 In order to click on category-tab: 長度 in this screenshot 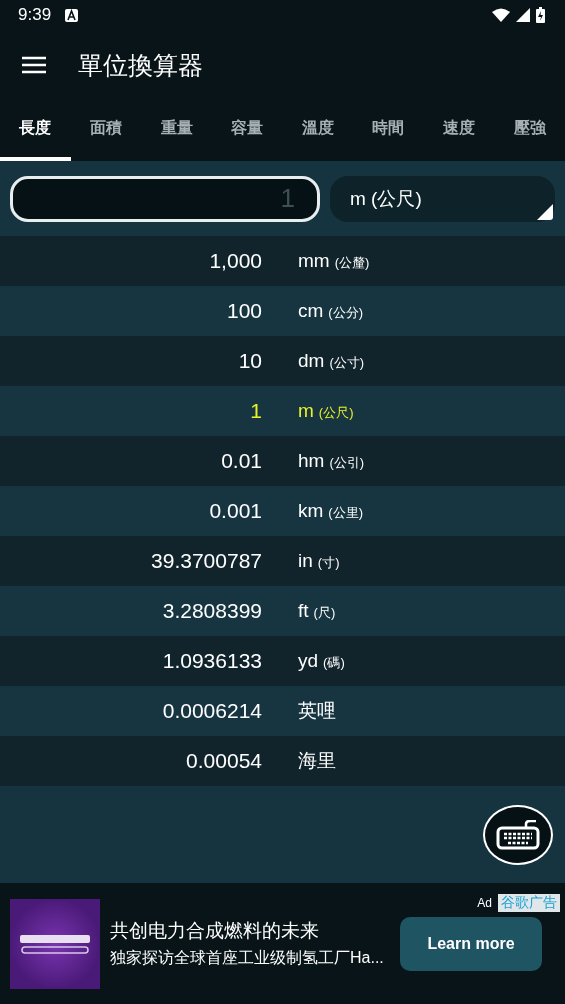, I will do `click(35, 130)`.